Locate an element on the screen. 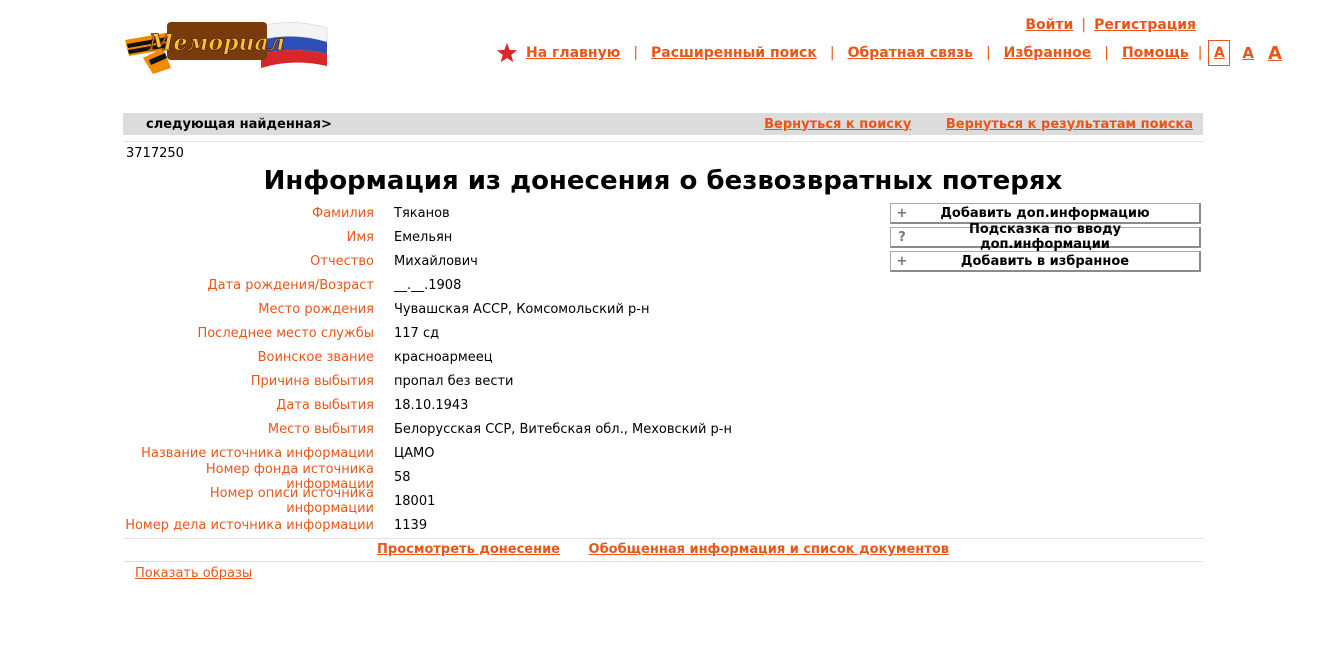 This screenshot has width=1326, height=658. show-images-link: Показать образы is located at coordinates (193, 573).